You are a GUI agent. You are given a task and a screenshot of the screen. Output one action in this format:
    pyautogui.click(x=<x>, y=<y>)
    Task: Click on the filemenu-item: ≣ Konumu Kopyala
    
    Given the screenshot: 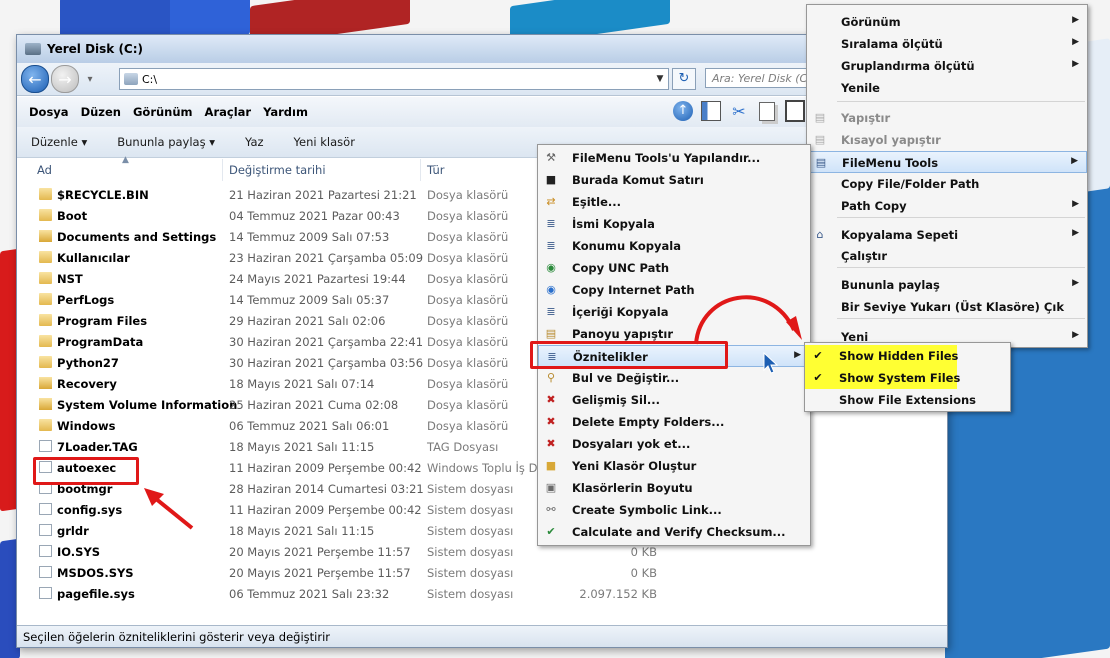 What is the action you would take?
    pyautogui.click(x=674, y=246)
    